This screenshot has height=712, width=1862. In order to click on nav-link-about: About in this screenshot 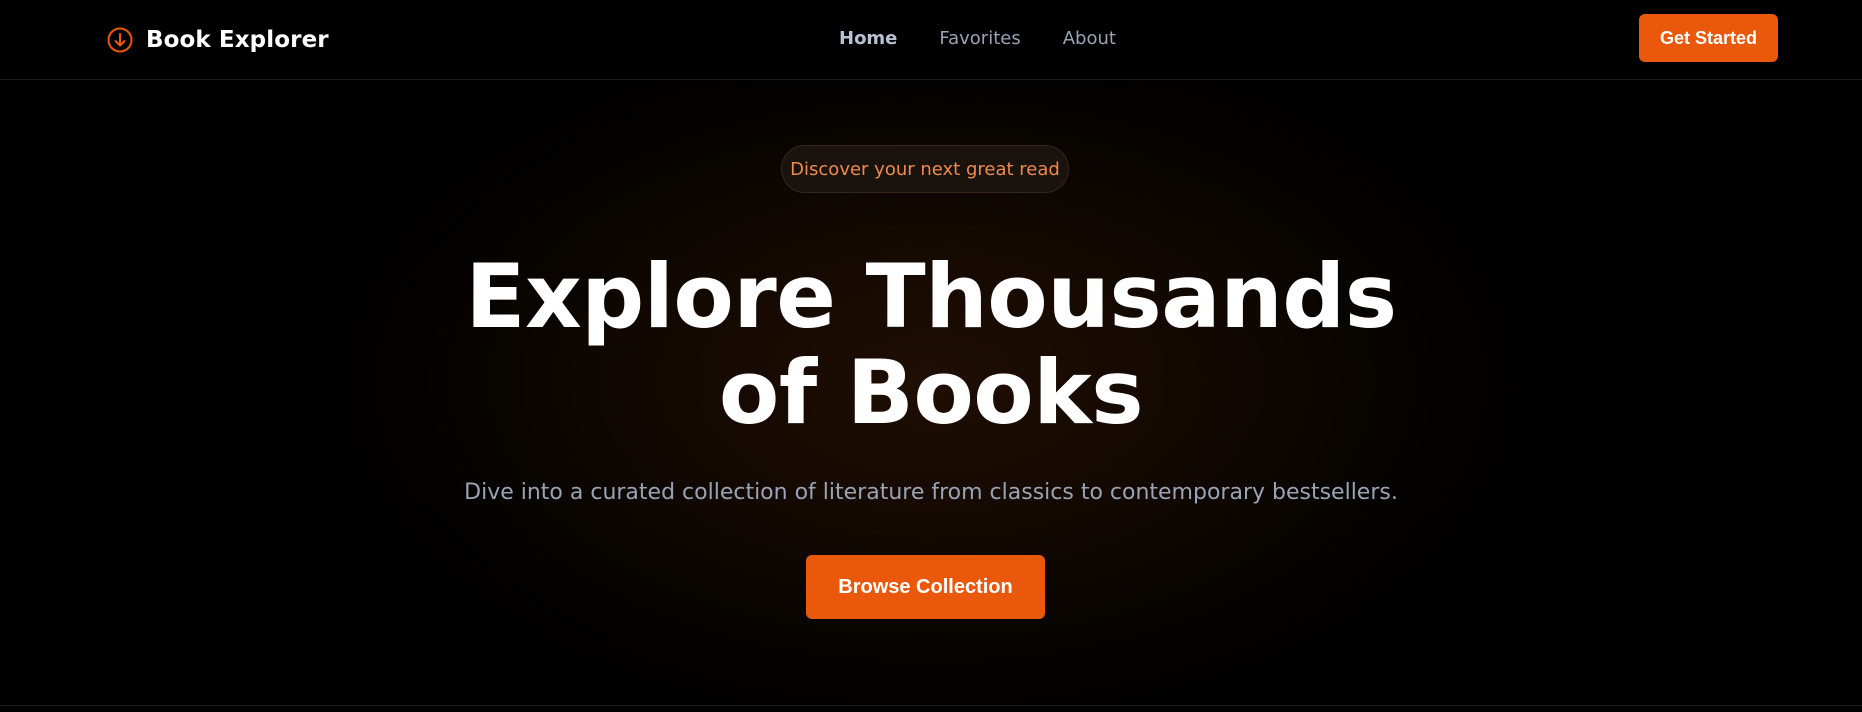, I will do `click(1089, 38)`.